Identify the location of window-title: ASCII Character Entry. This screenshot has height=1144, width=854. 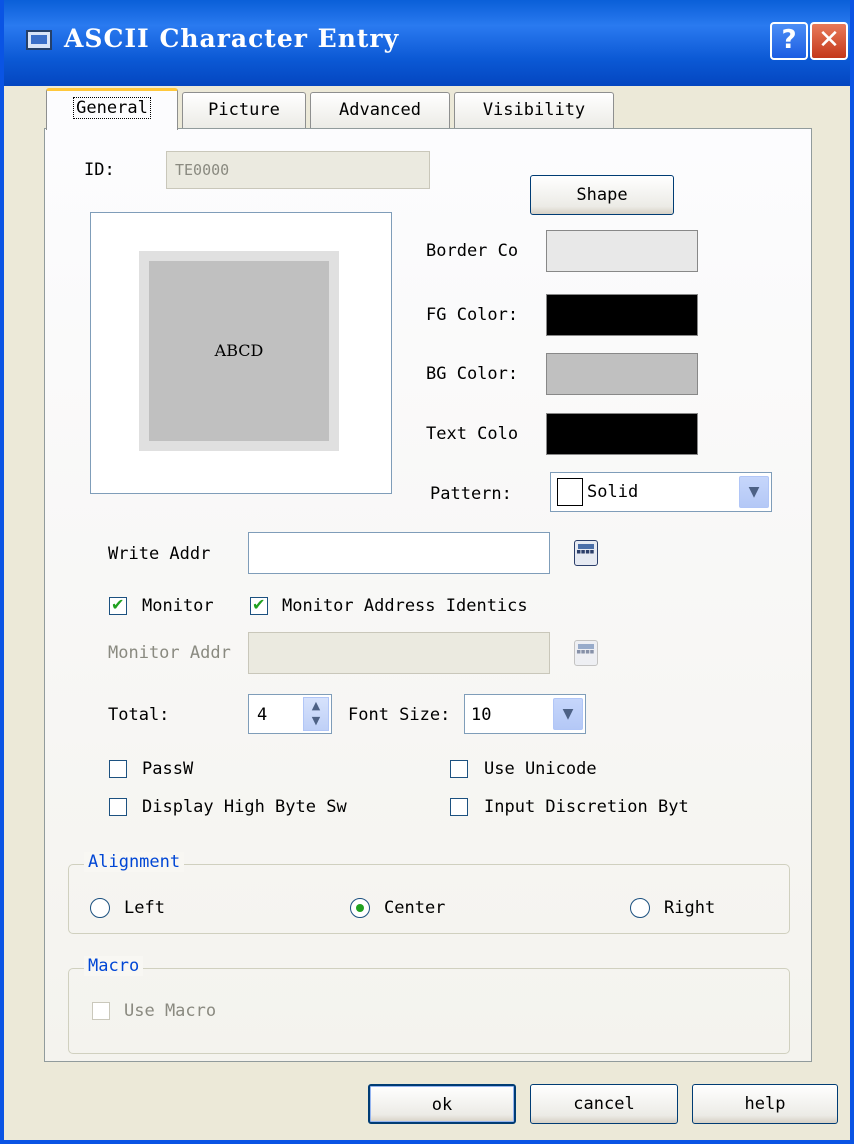
(232, 38).